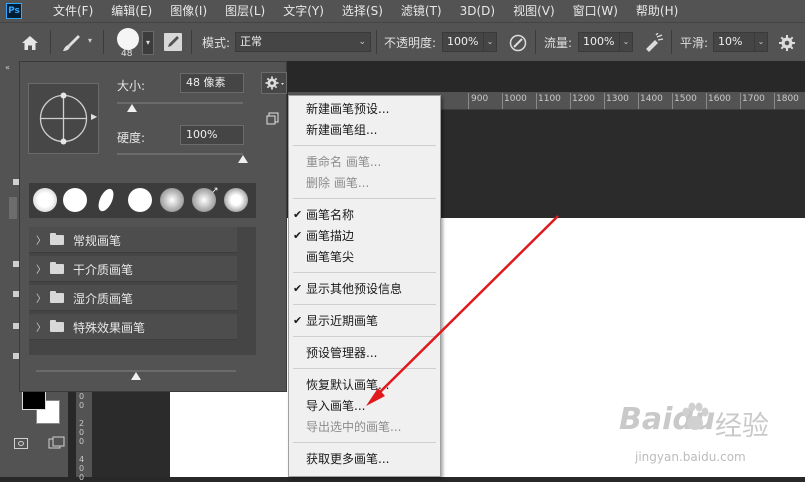 The height and width of the screenshot is (482, 805). What do you see at coordinates (421, 11) in the screenshot?
I see `menu-filter: 滤镜(T)` at bounding box center [421, 11].